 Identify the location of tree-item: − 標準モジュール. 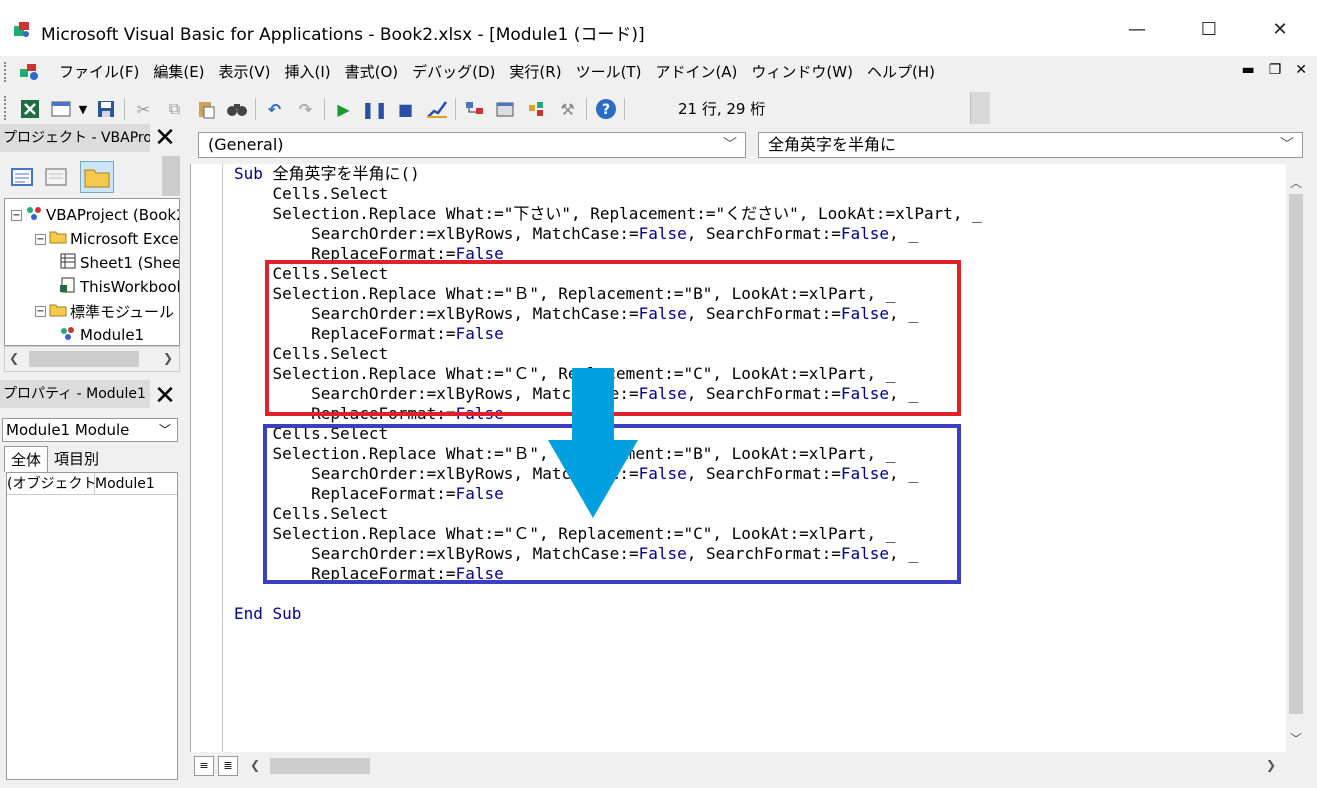
(104, 311).